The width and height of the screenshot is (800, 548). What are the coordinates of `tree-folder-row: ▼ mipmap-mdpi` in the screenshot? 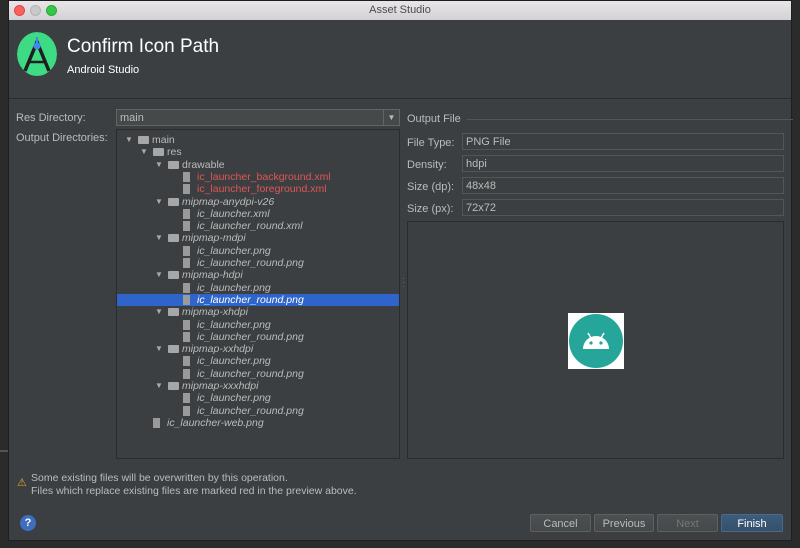 It's located at (258, 238).